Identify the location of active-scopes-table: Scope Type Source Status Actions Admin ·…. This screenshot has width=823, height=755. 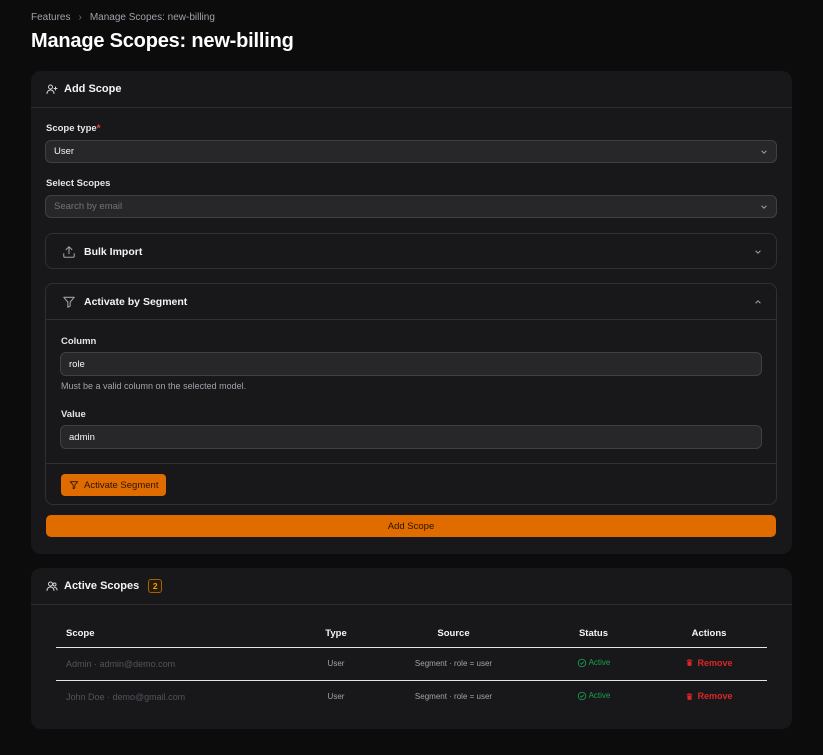
(411, 666).